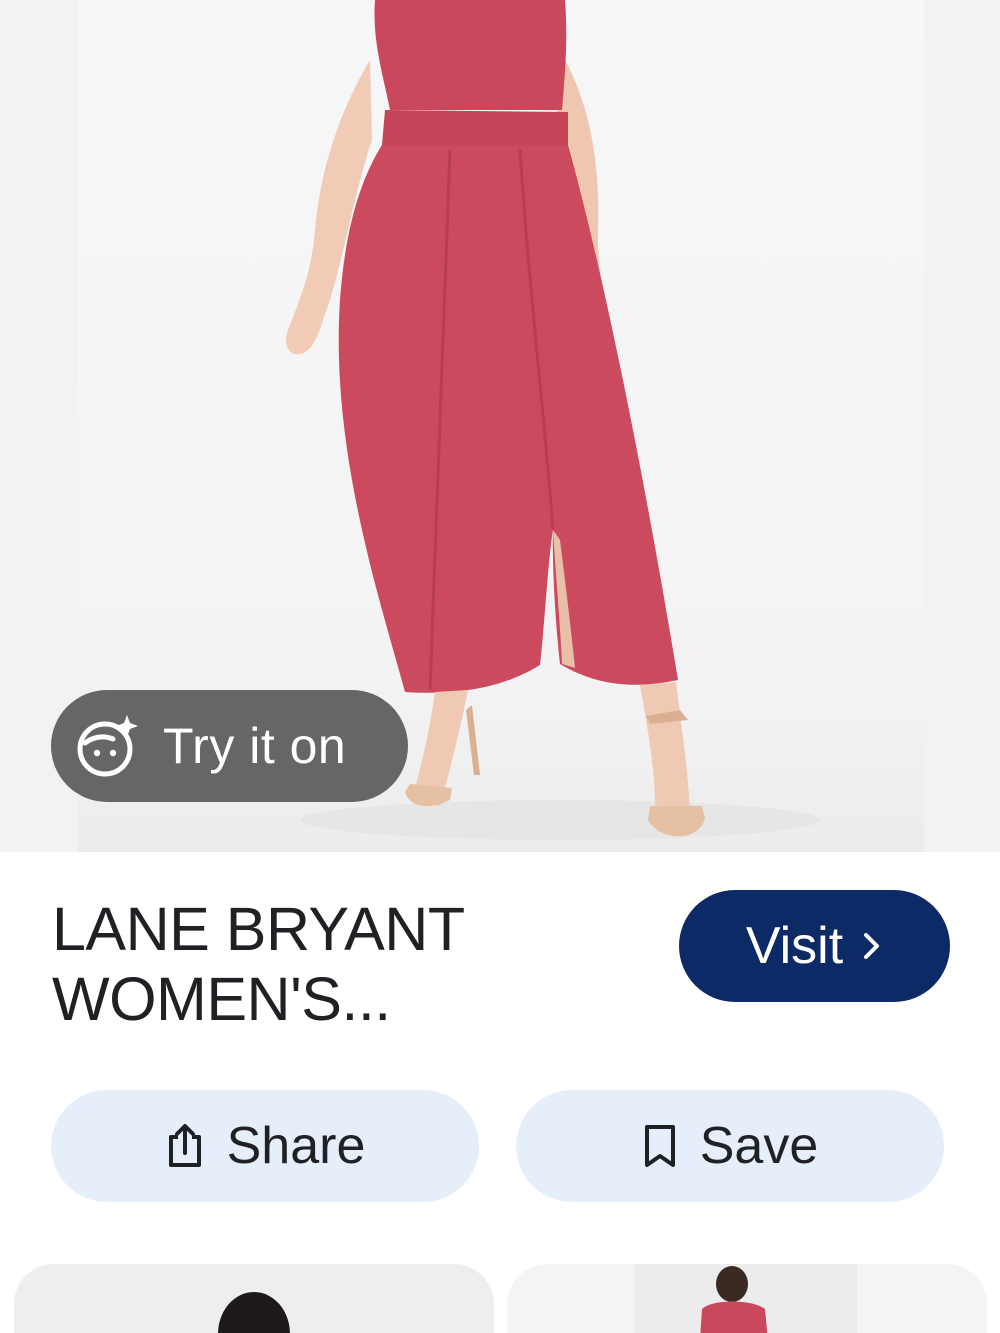 The width and height of the screenshot is (1000, 1333). I want to click on try-it-on-button: Try it on, so click(229, 746).